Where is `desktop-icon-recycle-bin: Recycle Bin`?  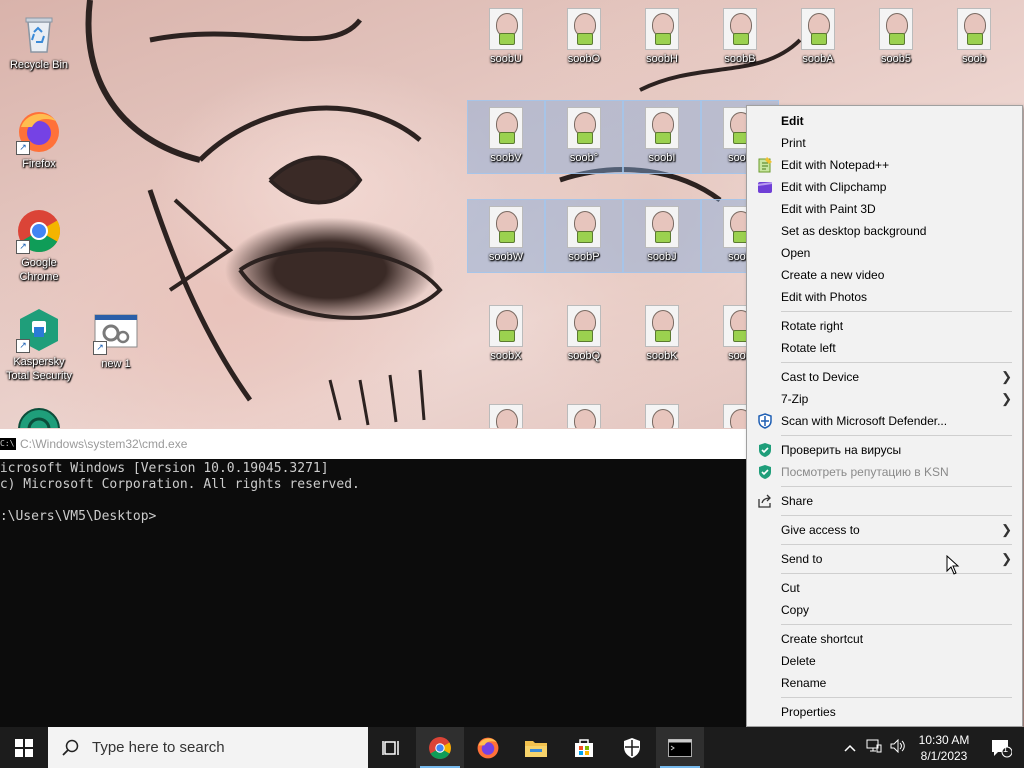
desktop-icon-recycle-bin: Recycle Bin is located at coordinates (39, 50).